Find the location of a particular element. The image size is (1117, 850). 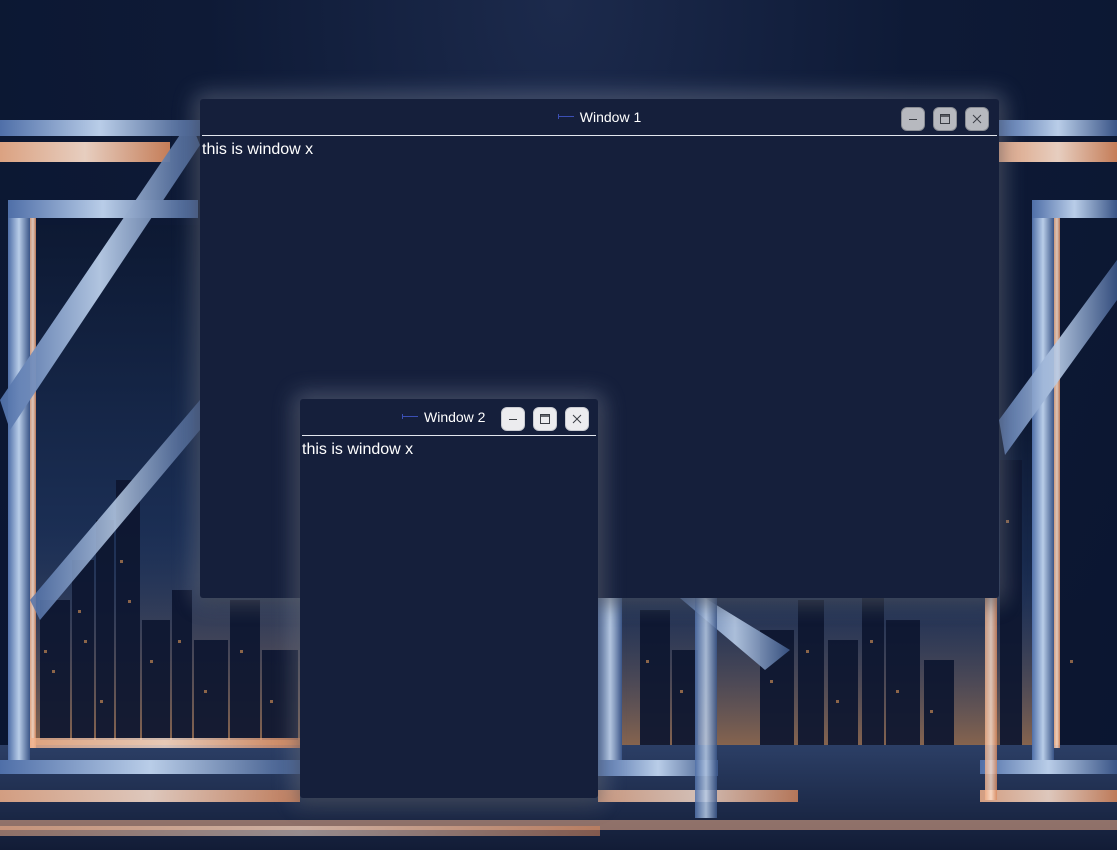

window-1-close-button is located at coordinates (977, 119).